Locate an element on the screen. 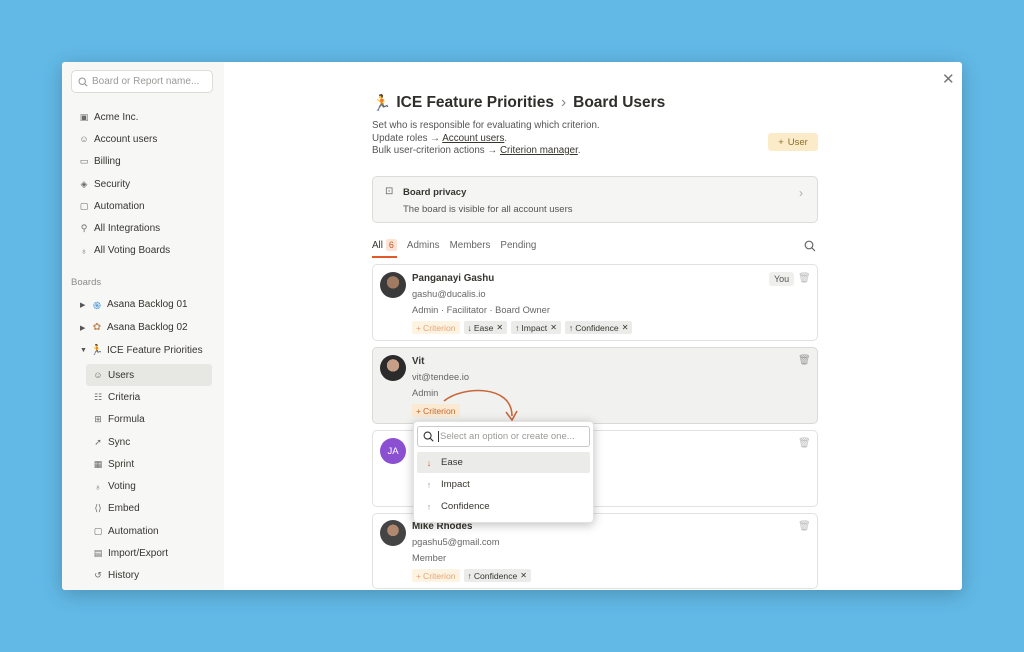 The height and width of the screenshot is (652, 1024). sidebar-item-all-integrations: ⚲ All Integrations is located at coordinates (143, 228).